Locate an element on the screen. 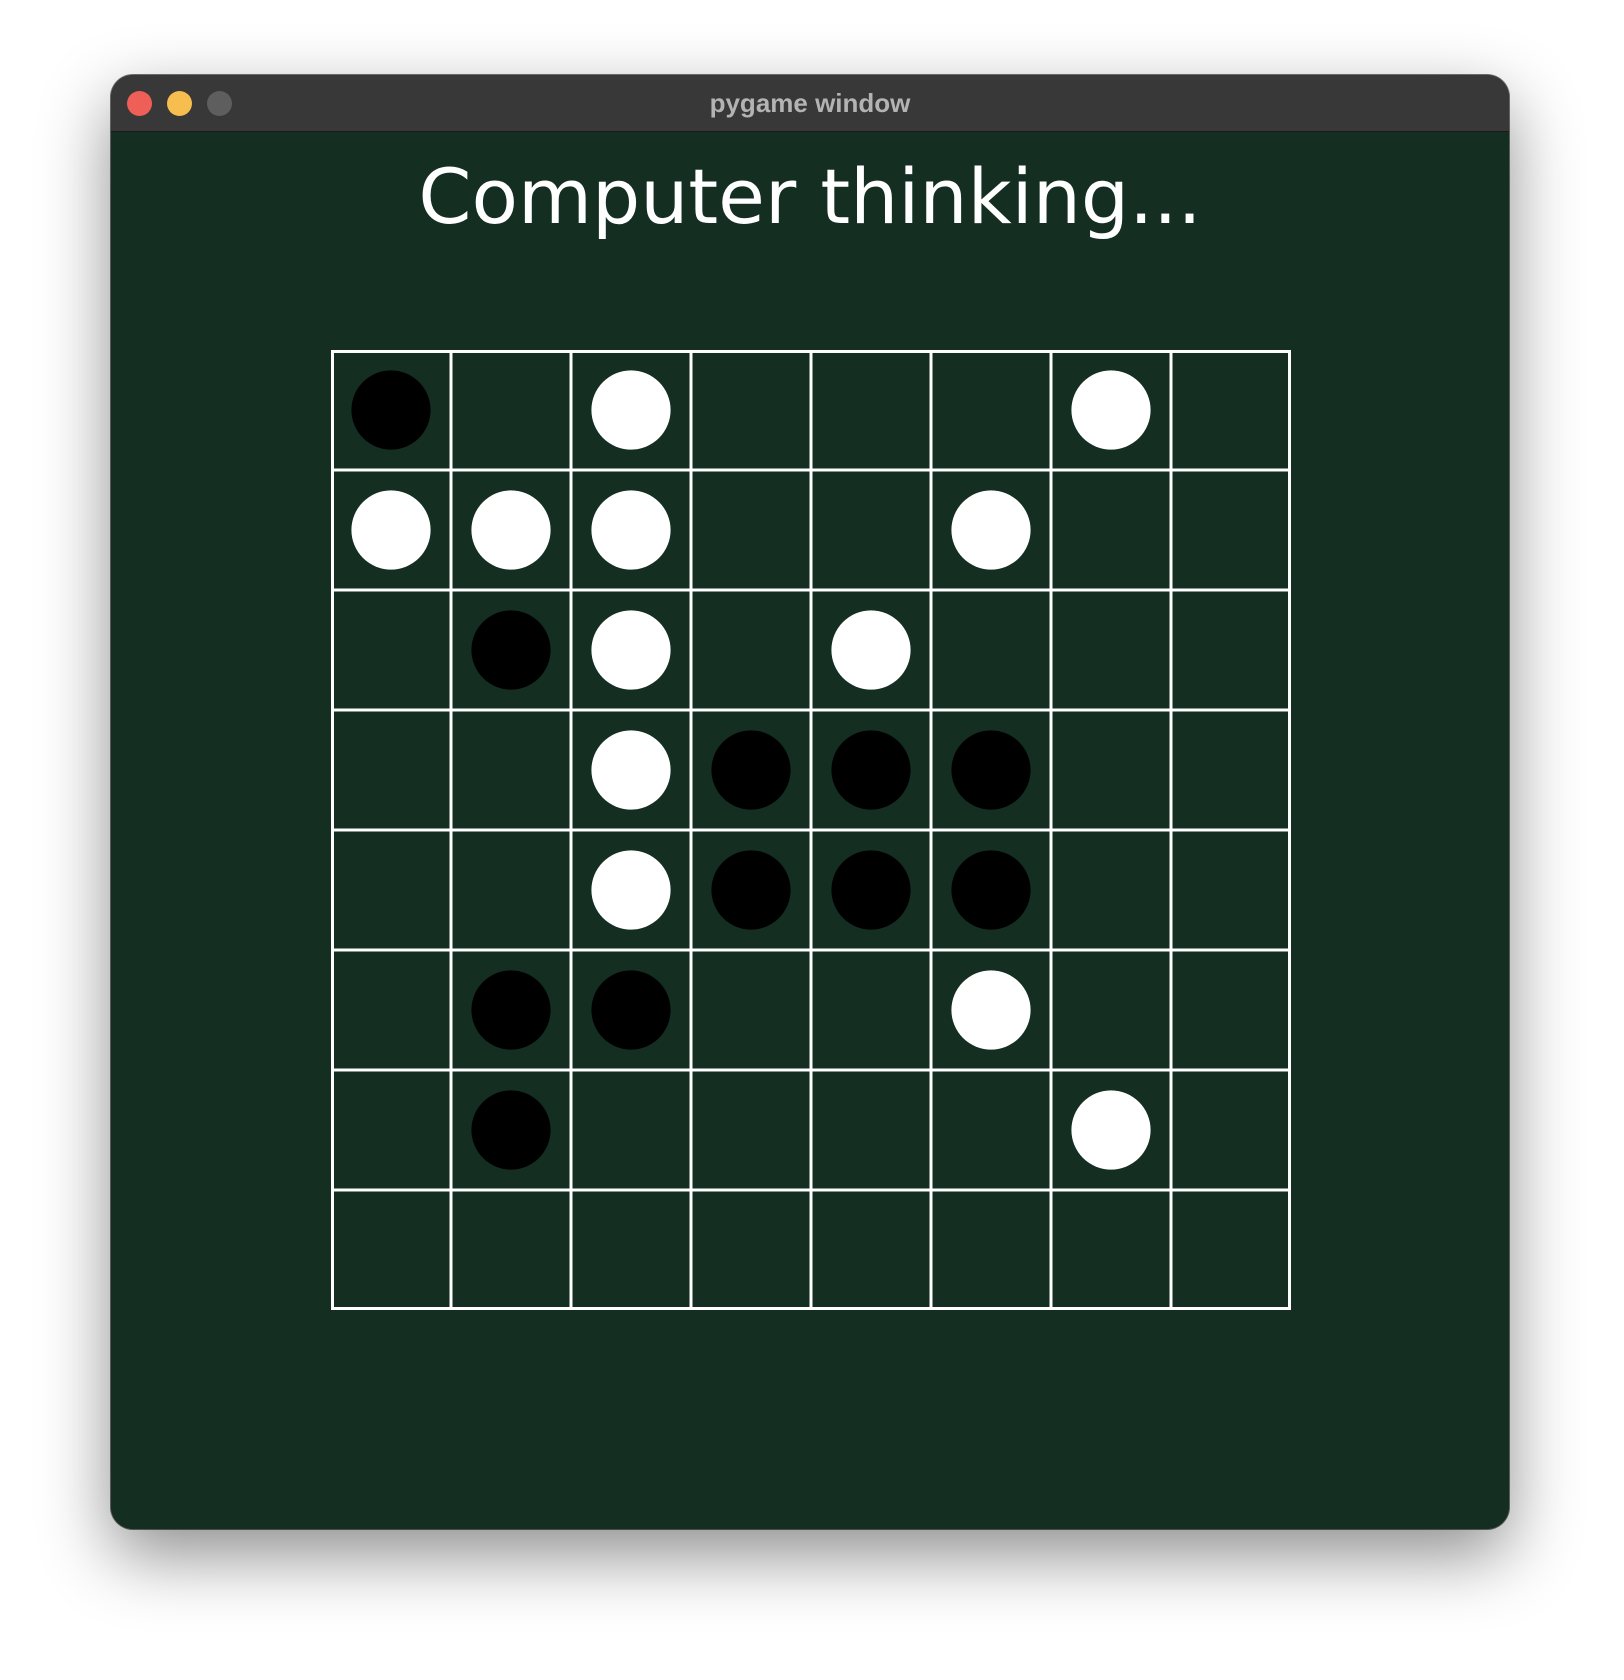 Image resolution: width=1624 pixels, height=1680 pixels. window-title: pygame window is located at coordinates (810, 103).